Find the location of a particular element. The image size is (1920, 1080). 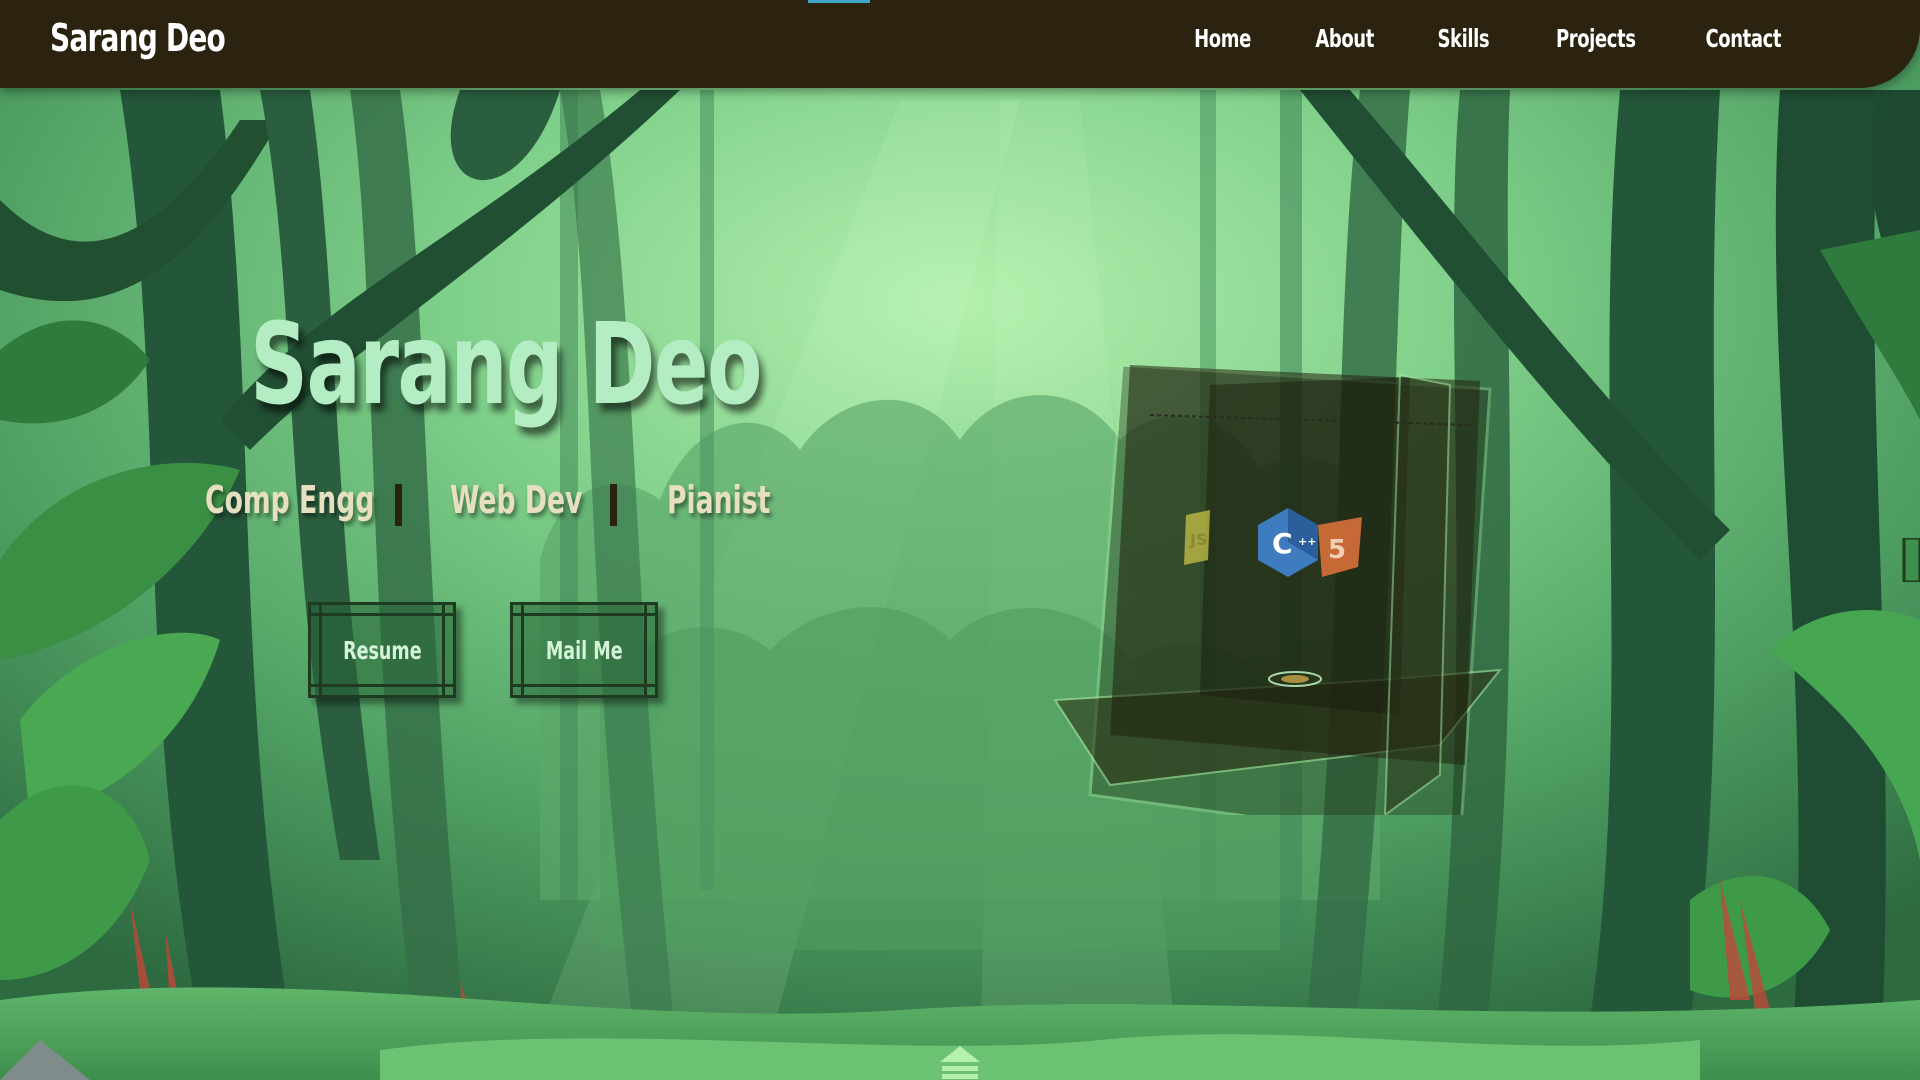

resume-button-label: Resume is located at coordinates (382, 650).